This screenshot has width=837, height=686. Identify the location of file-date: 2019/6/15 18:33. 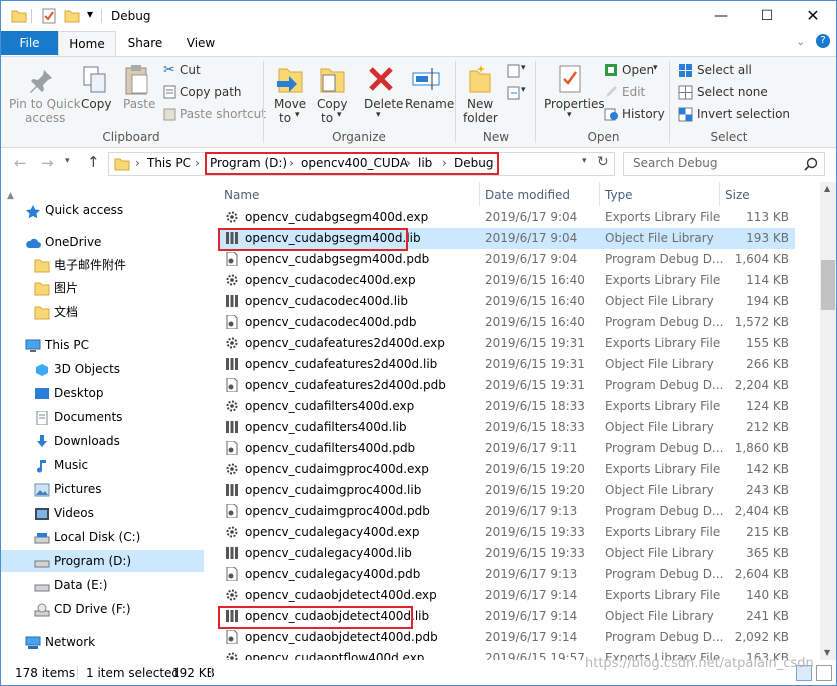
(535, 406).